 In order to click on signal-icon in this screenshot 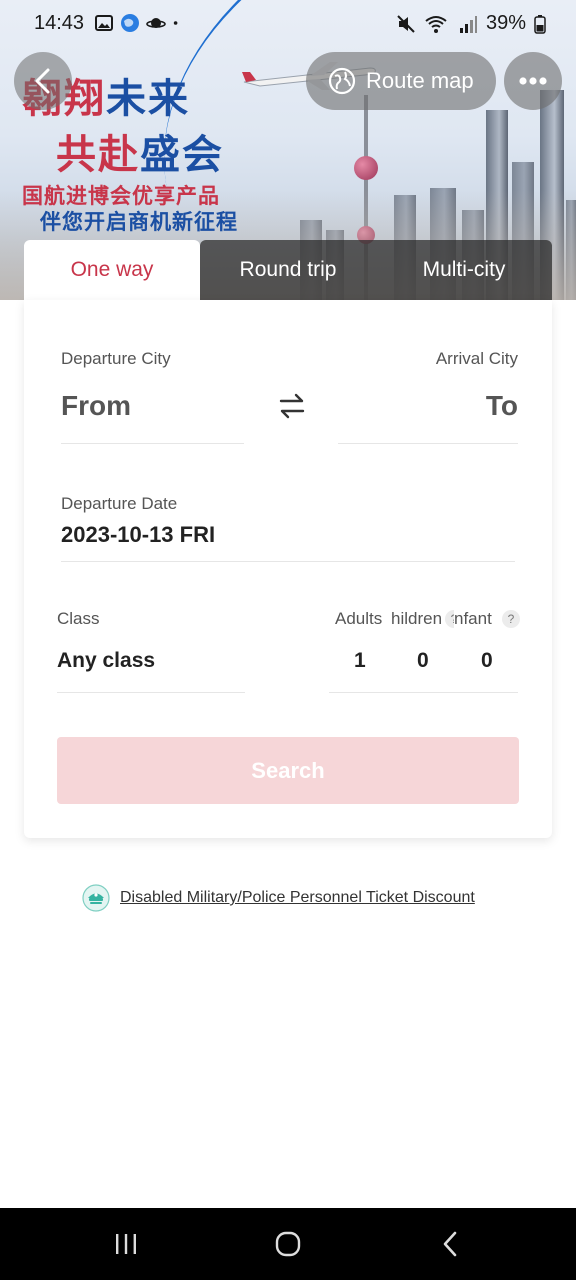, I will do `click(468, 24)`.